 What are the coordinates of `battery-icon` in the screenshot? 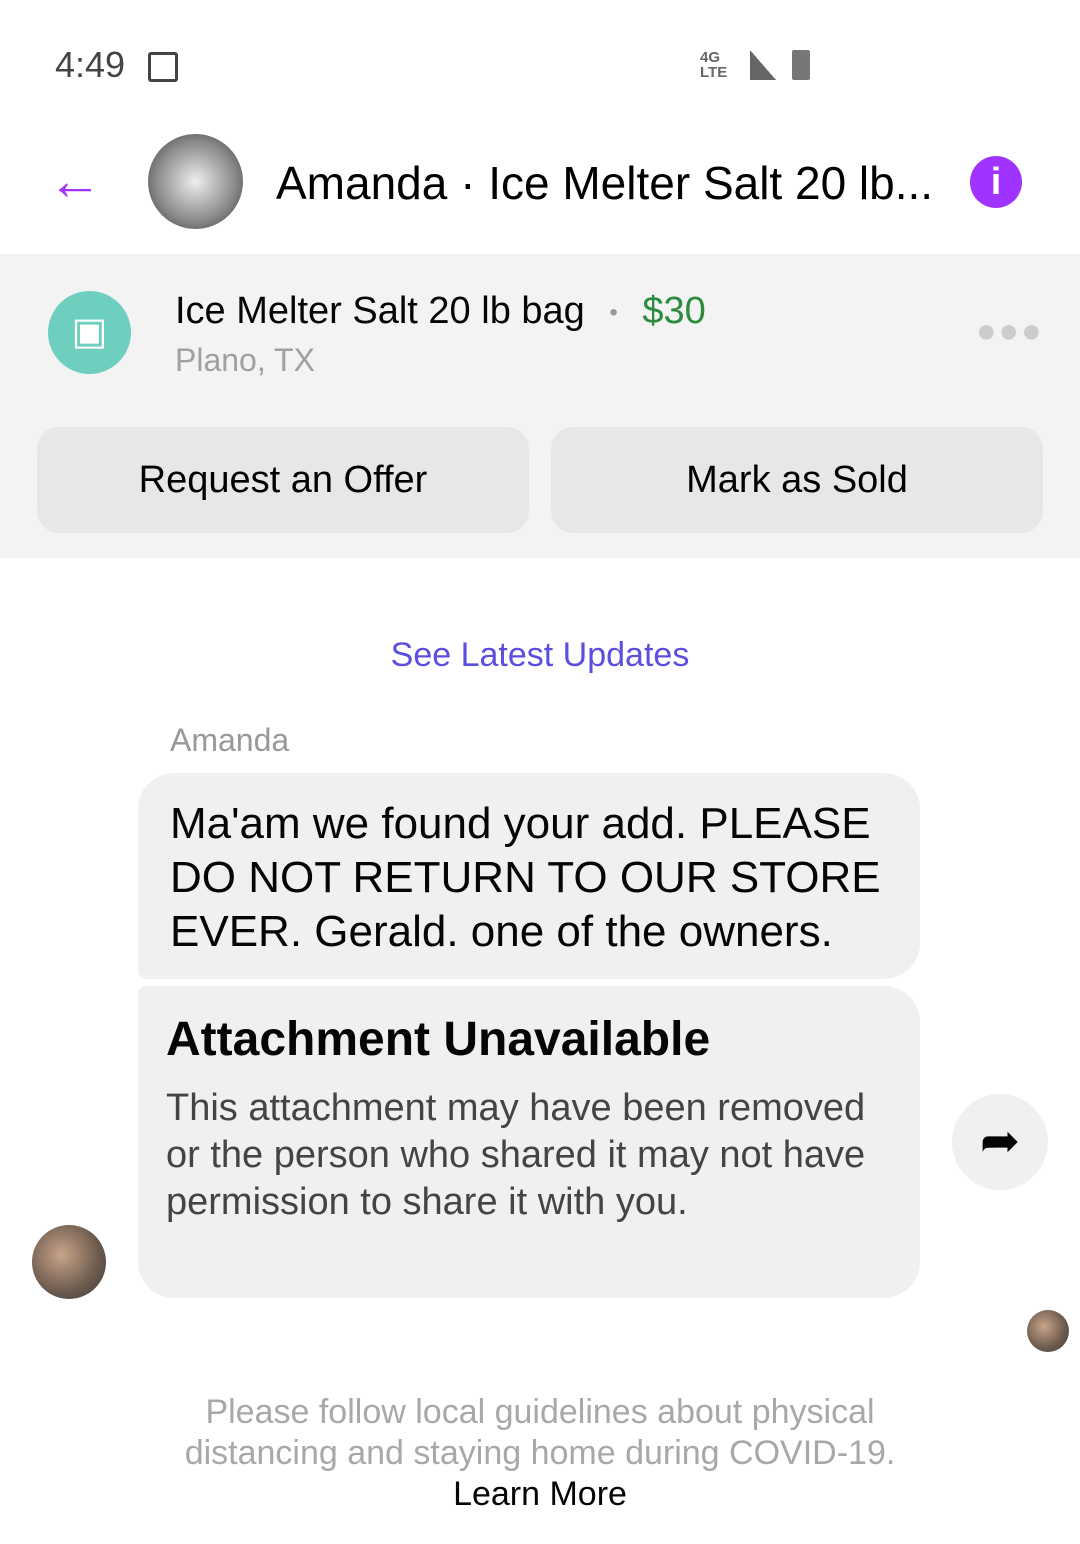 It's located at (801, 65).